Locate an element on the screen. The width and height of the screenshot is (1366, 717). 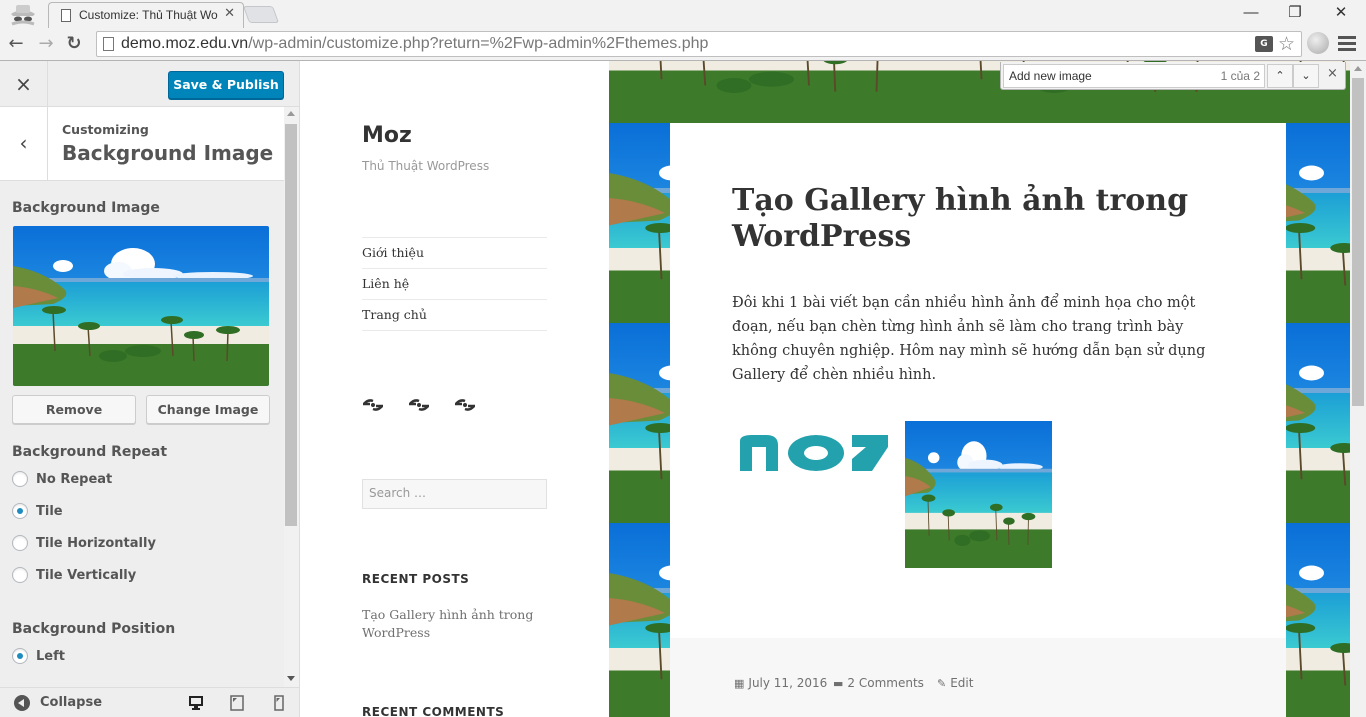
back-arrow-icon: ← is located at coordinates (16, 44).